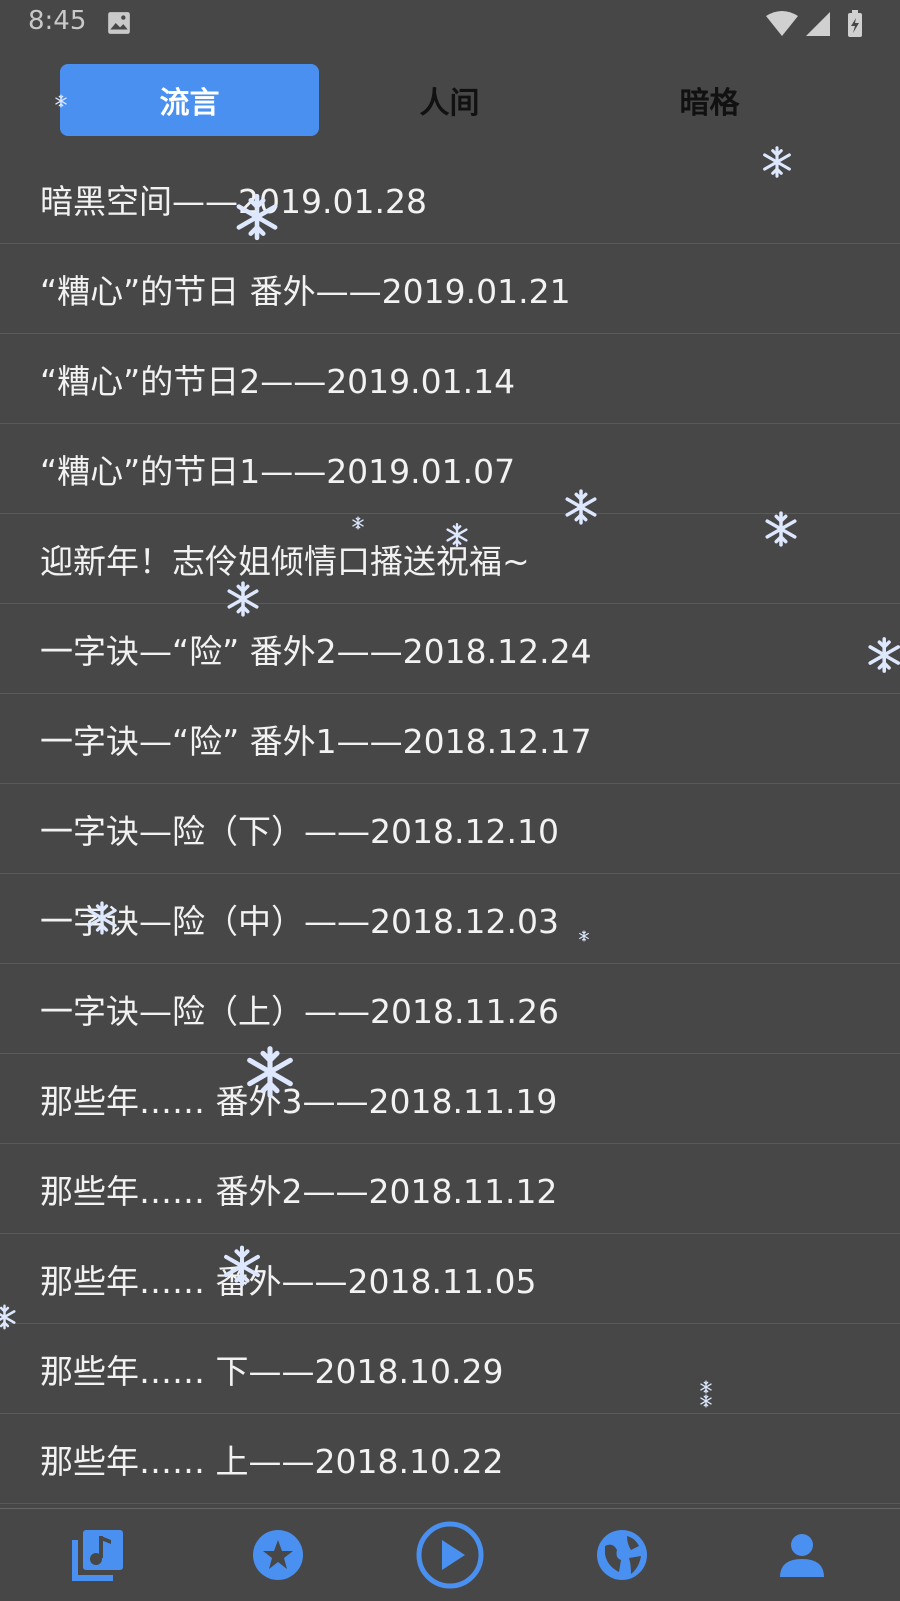 This screenshot has height=1601, width=900. I want to click on list-item: 迎新年！志伶姐倾情口播送祝福~, so click(450, 559).